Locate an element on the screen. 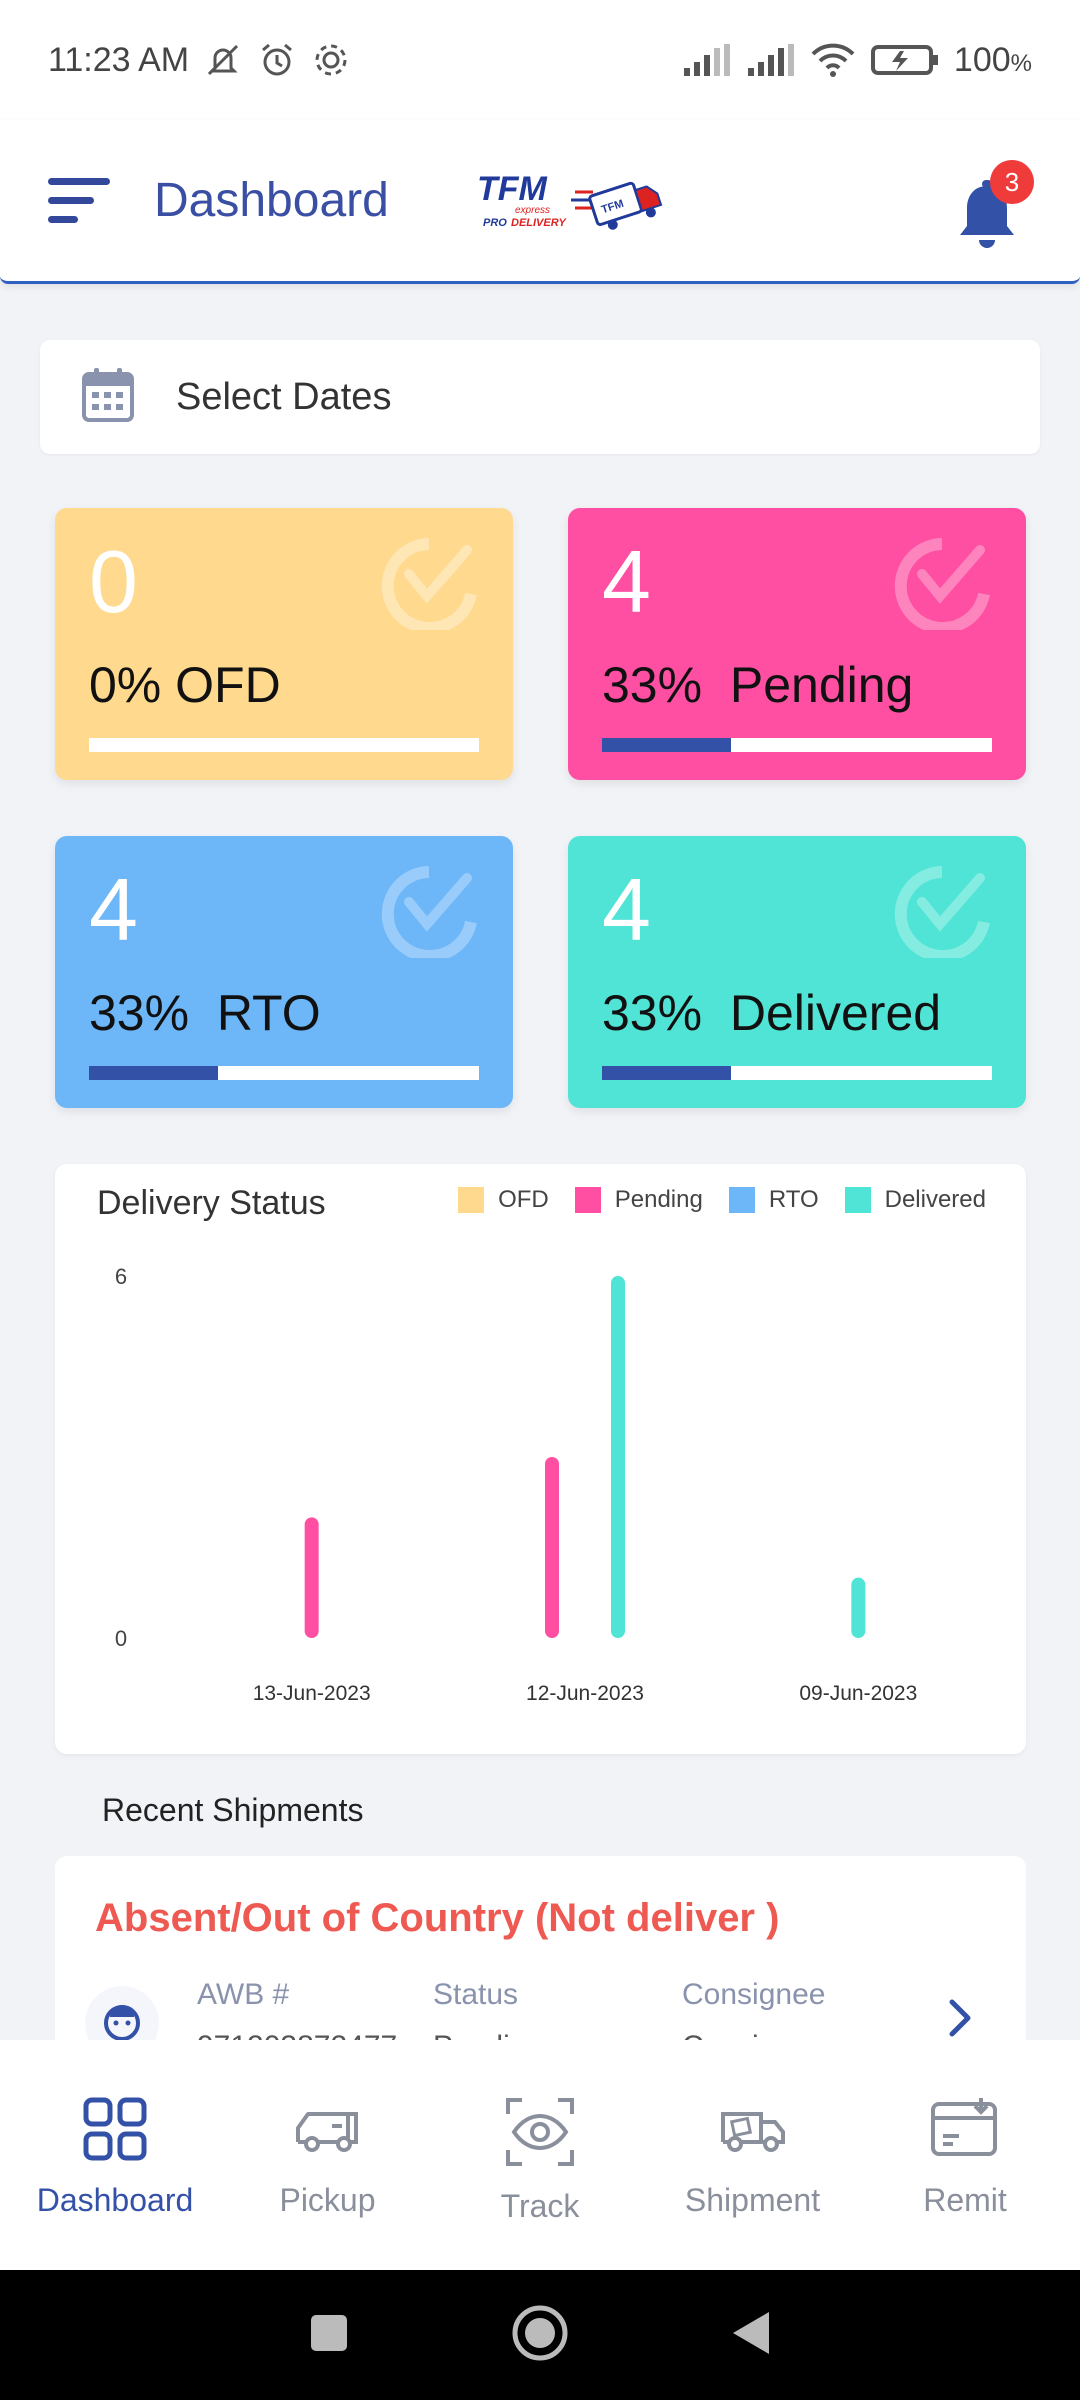  stat-label: 33% Pending is located at coordinates (758, 685).